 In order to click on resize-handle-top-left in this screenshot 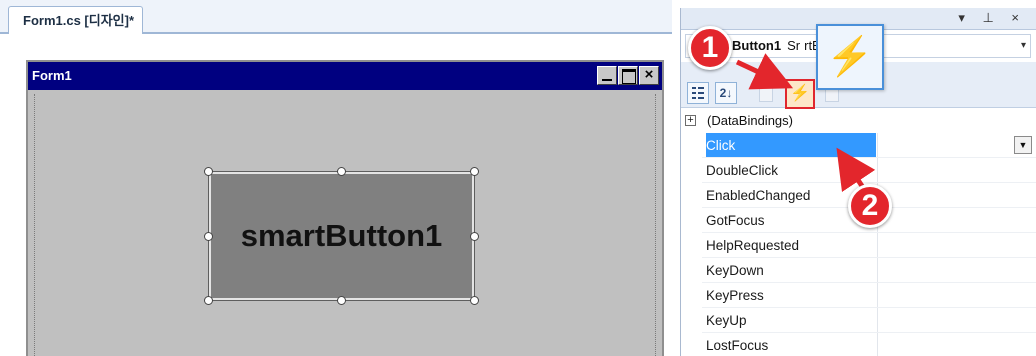, I will do `click(208, 171)`.